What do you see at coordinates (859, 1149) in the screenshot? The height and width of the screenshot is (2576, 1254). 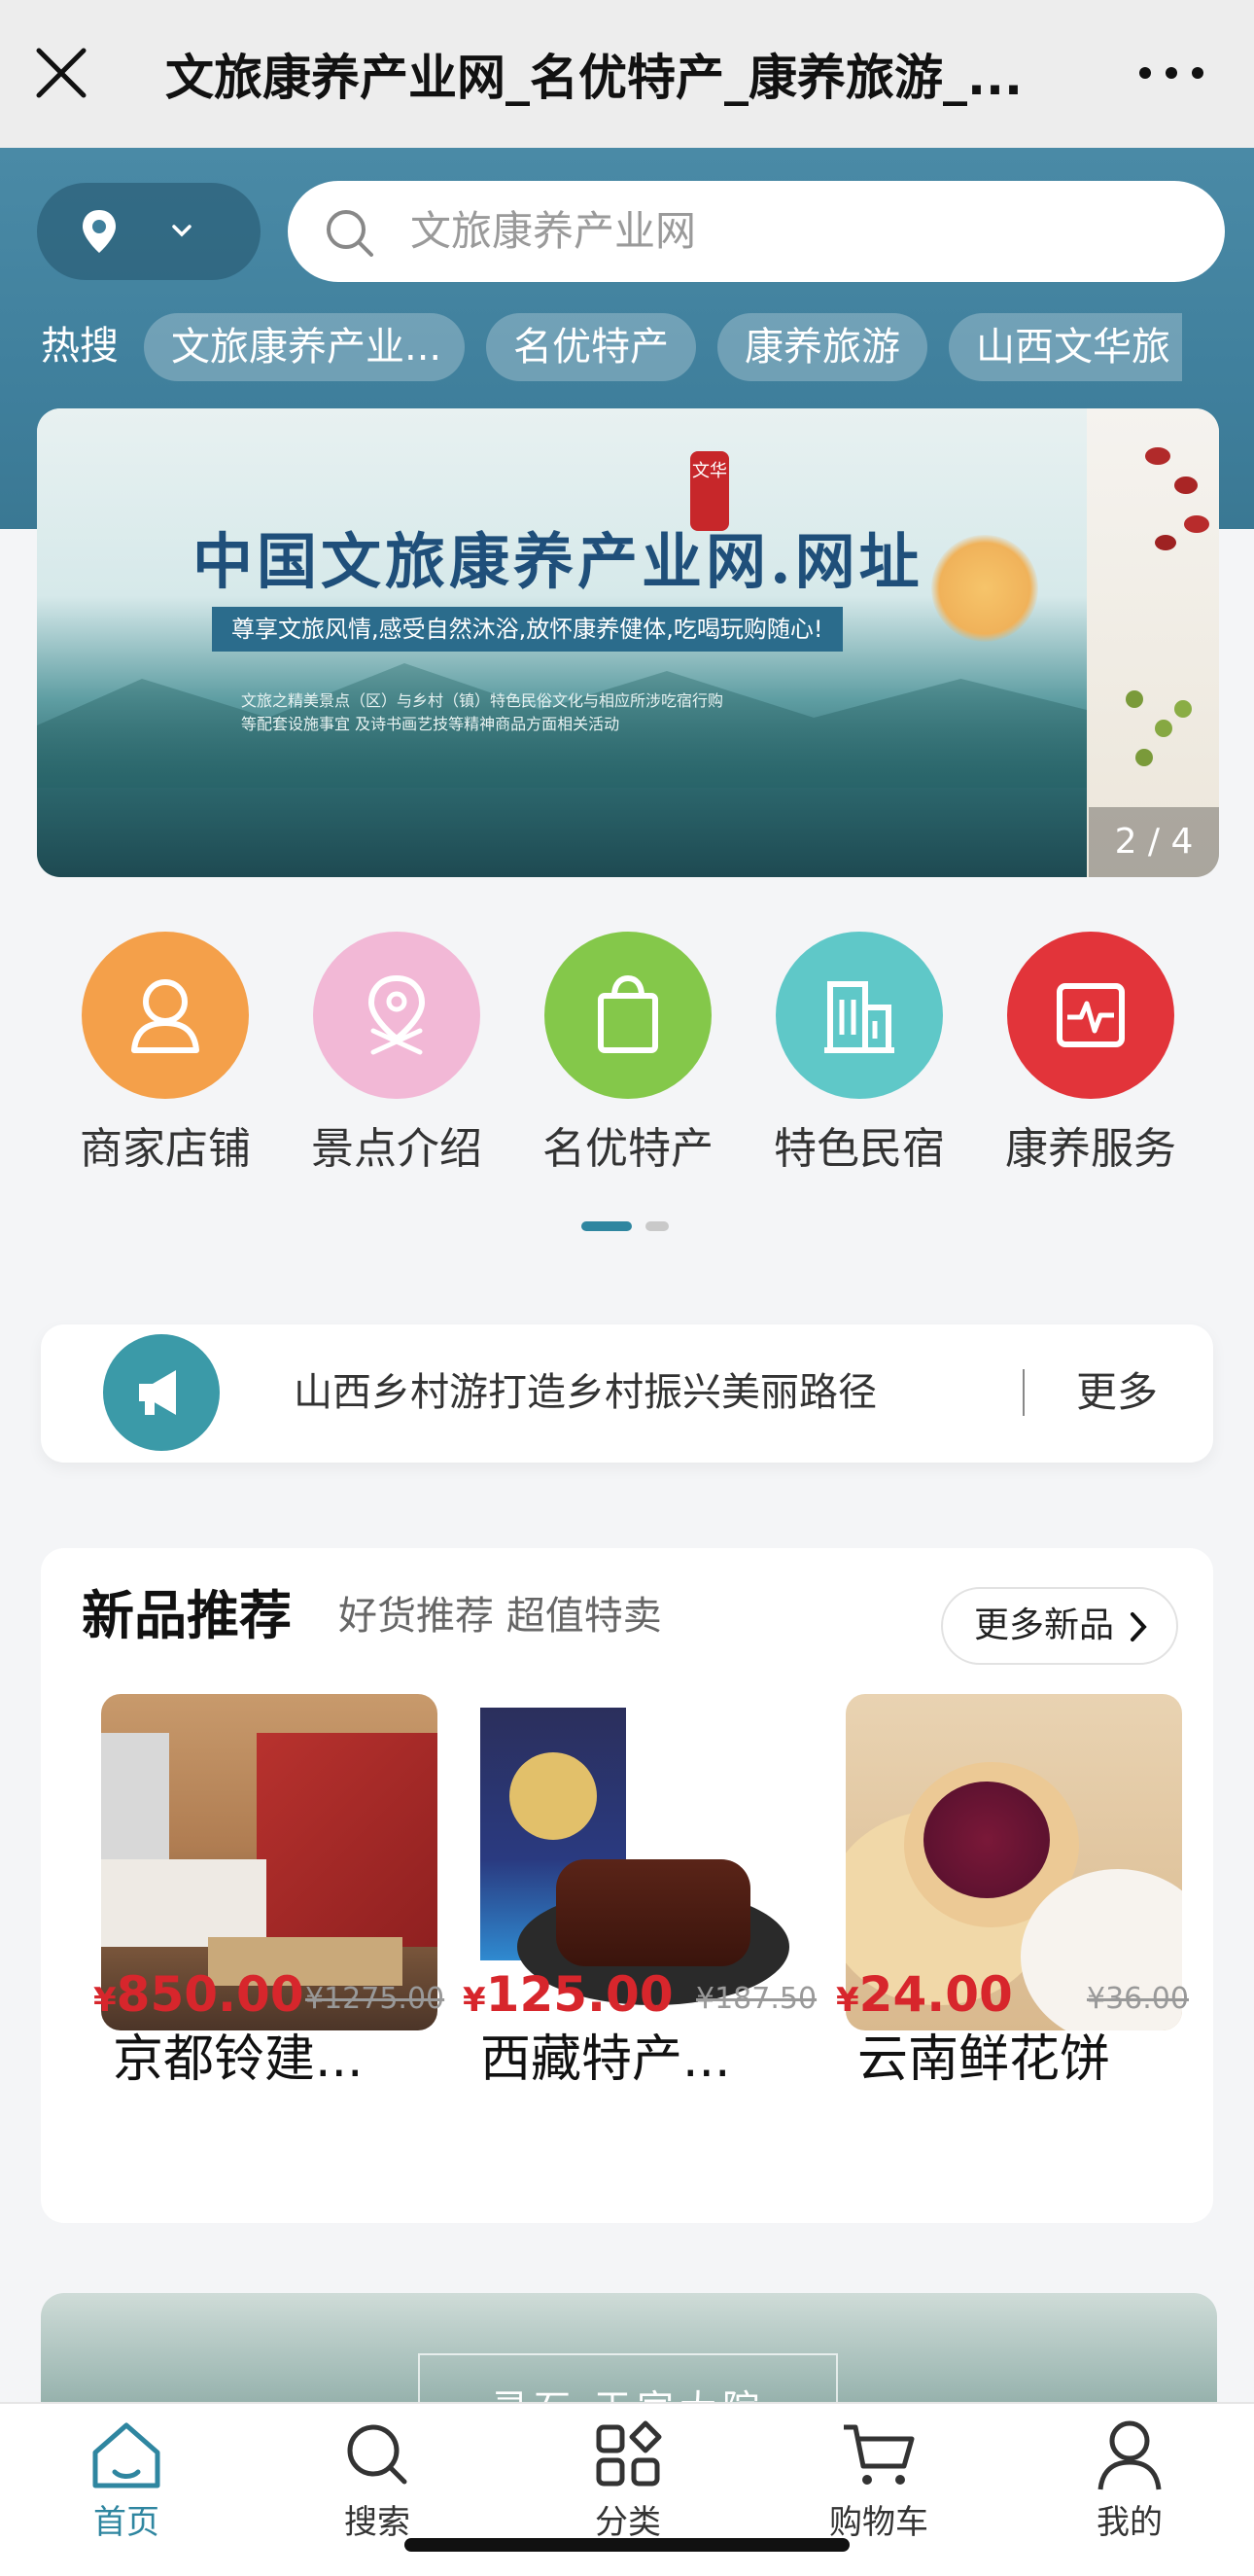 I see `category-label: 特色民宿` at bounding box center [859, 1149].